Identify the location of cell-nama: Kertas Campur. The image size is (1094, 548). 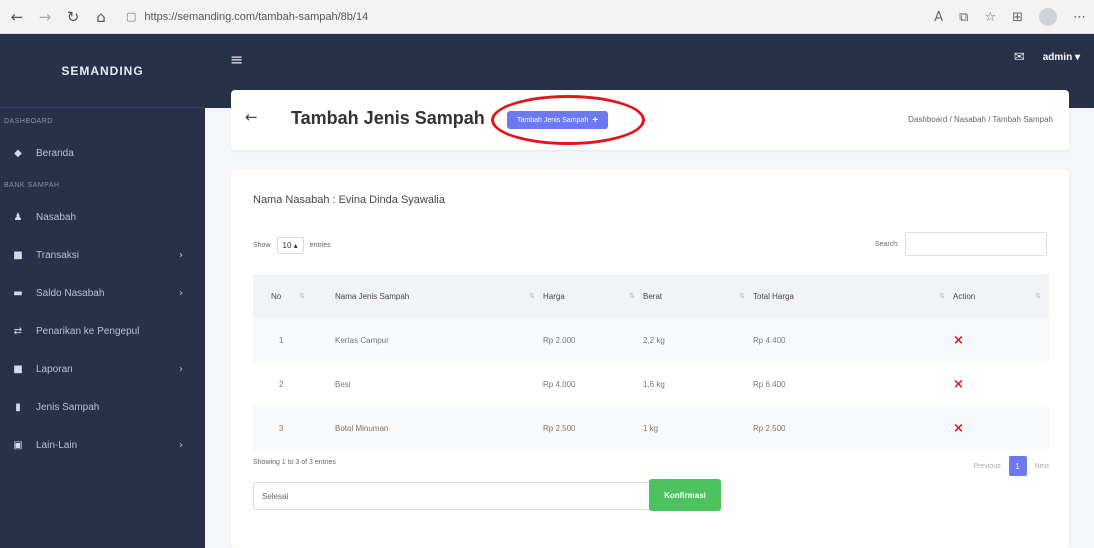
(362, 340).